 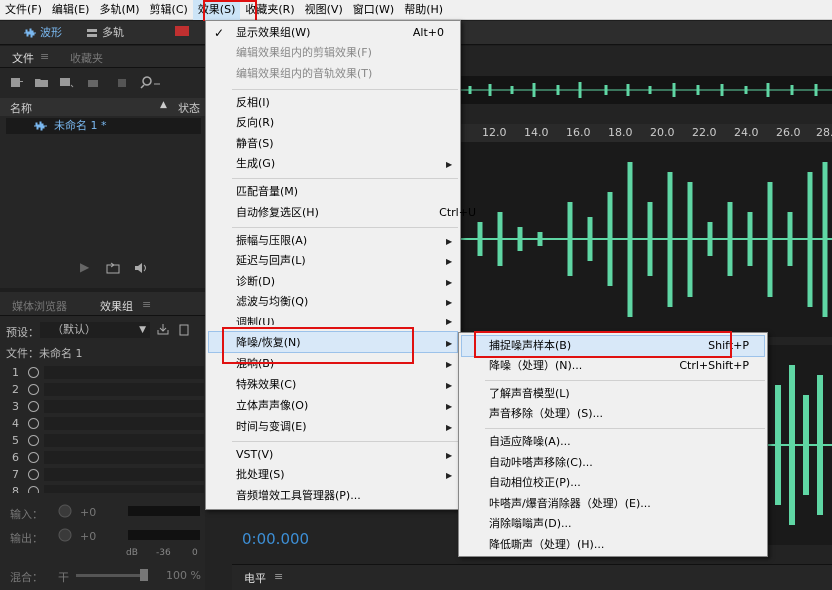 What do you see at coordinates (111, 575) in the screenshot?
I see `mix-slider` at bounding box center [111, 575].